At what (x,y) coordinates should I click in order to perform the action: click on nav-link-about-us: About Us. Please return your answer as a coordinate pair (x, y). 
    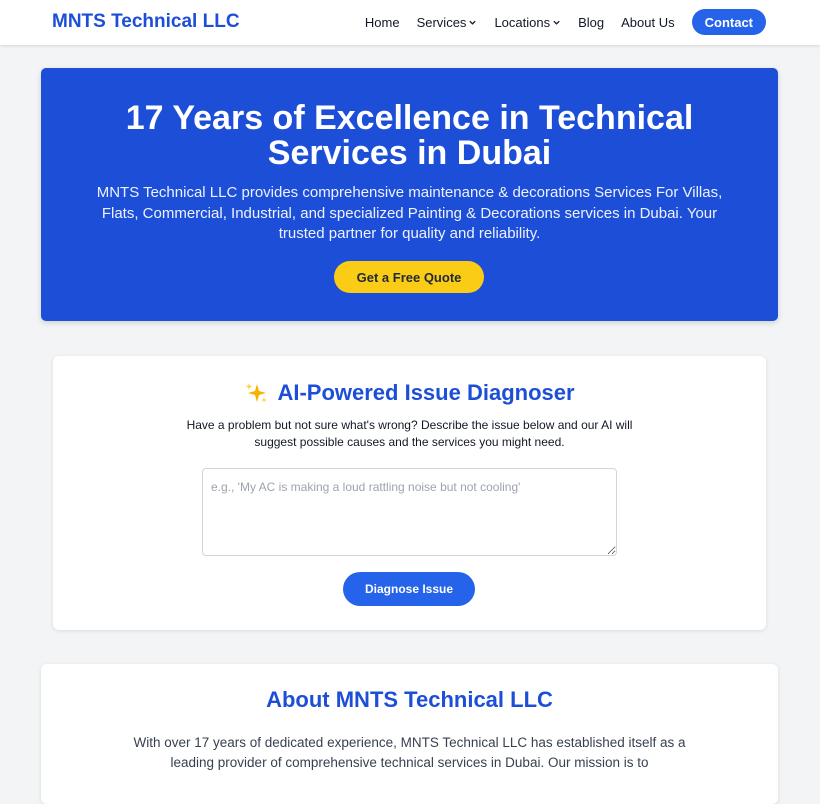
    Looking at the image, I should click on (647, 22).